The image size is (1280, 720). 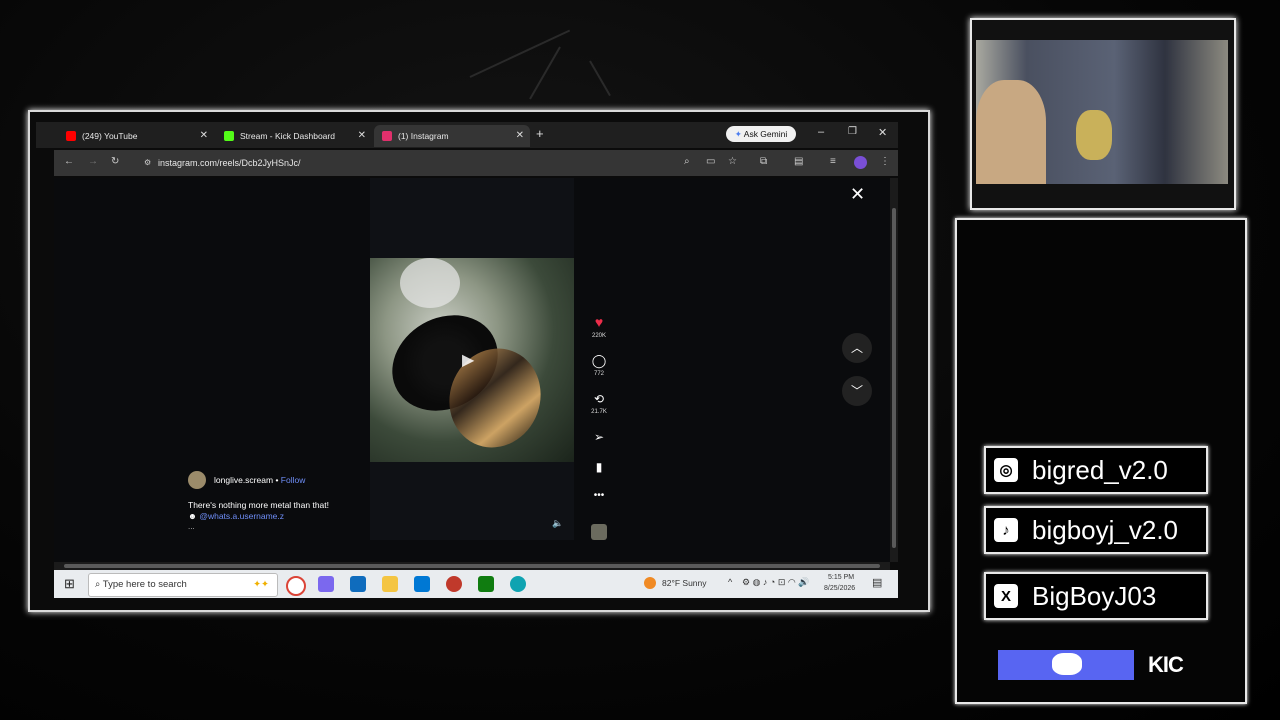 What do you see at coordinates (798, 161) in the screenshot?
I see `side-panel-icon: ▤` at bounding box center [798, 161].